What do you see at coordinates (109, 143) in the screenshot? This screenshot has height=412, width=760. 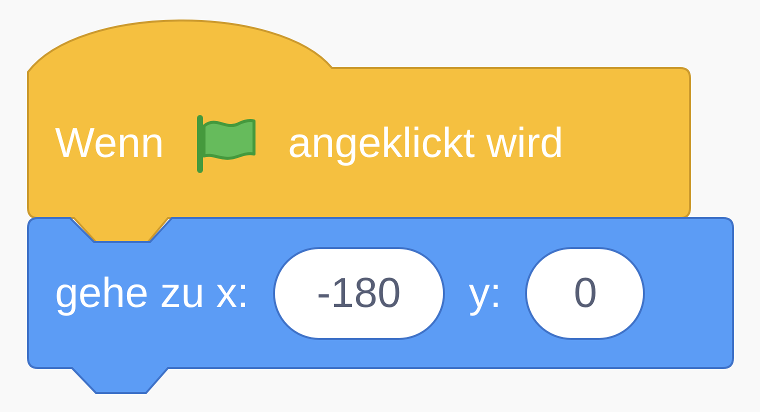 I see `block-label: Wenn` at bounding box center [109, 143].